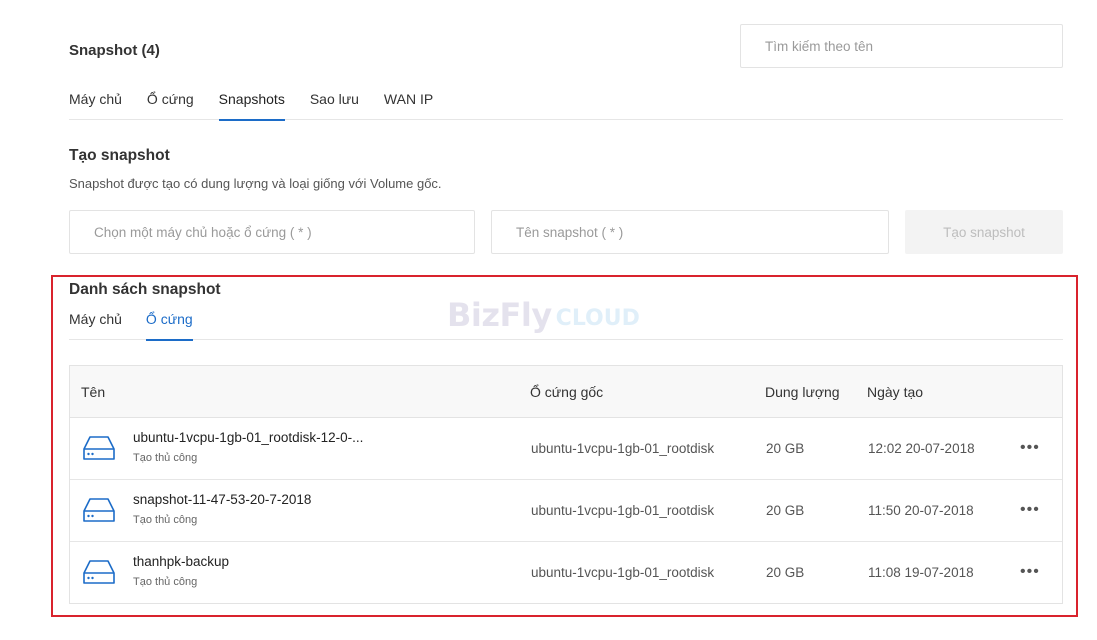  I want to click on column-source: Ổ cứng gốc, so click(567, 392).